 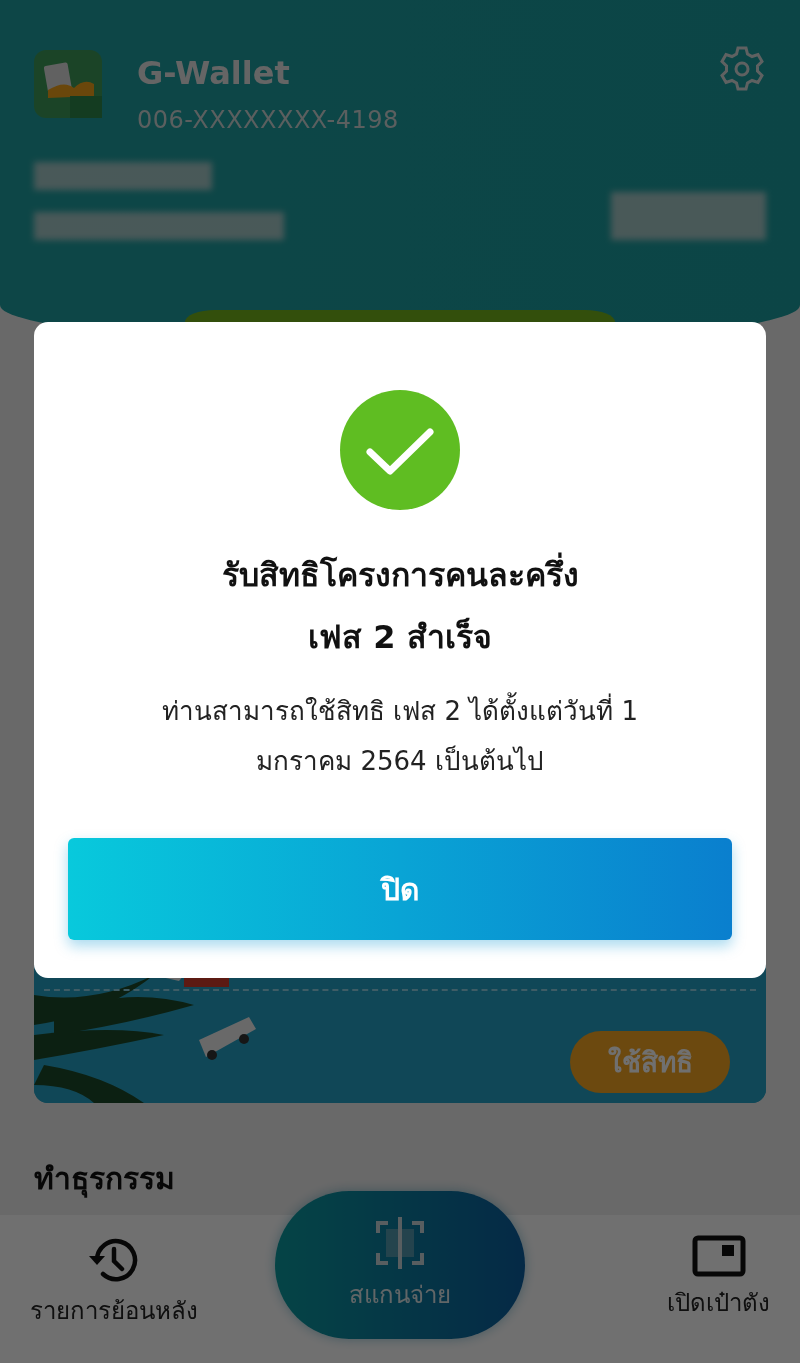 What do you see at coordinates (742, 69) in the screenshot?
I see `settings-icon` at bounding box center [742, 69].